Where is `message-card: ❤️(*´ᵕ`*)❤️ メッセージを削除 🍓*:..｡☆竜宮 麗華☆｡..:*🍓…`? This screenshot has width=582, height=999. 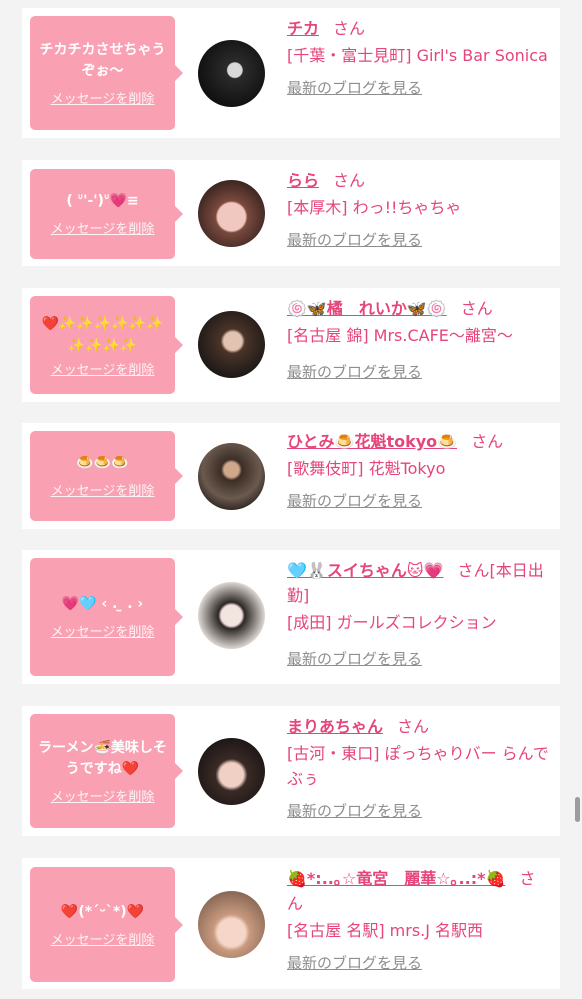
message-card: ❤️(*´ᵕ`*)❤️ メッセージを削除 🍓*:..｡☆竜宮 麗華☆｡..:*🍓… is located at coordinates (291, 923).